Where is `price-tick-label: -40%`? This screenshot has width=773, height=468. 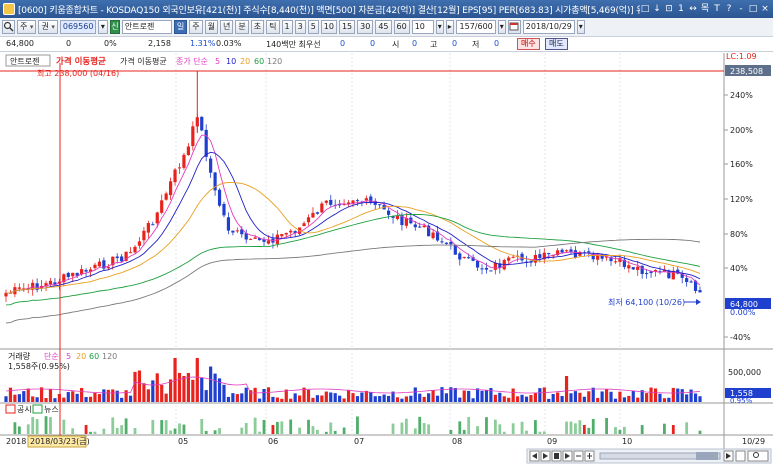
price-tick-label: -40% is located at coordinates (740, 337).